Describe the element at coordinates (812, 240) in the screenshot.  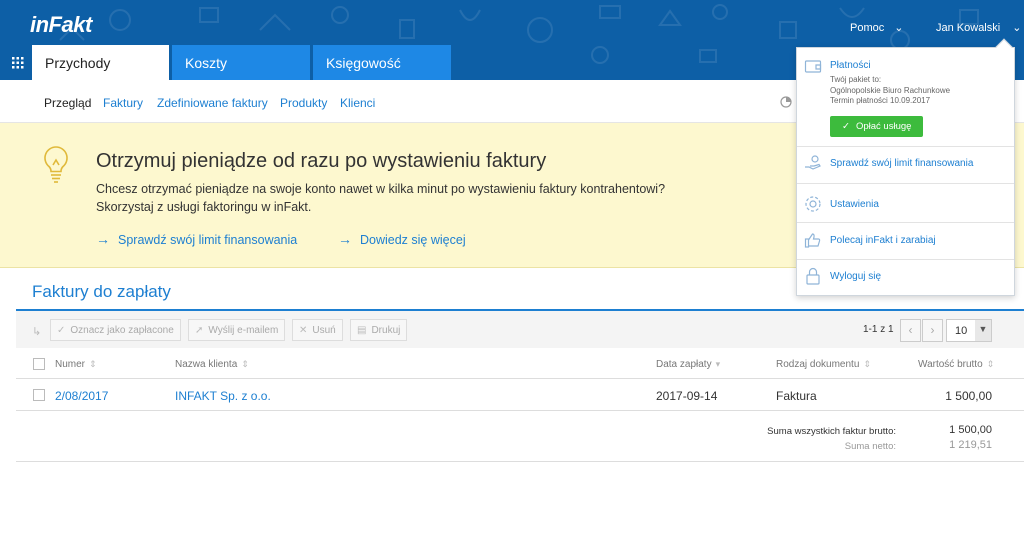
I see `thumbs-up-icon` at that location.